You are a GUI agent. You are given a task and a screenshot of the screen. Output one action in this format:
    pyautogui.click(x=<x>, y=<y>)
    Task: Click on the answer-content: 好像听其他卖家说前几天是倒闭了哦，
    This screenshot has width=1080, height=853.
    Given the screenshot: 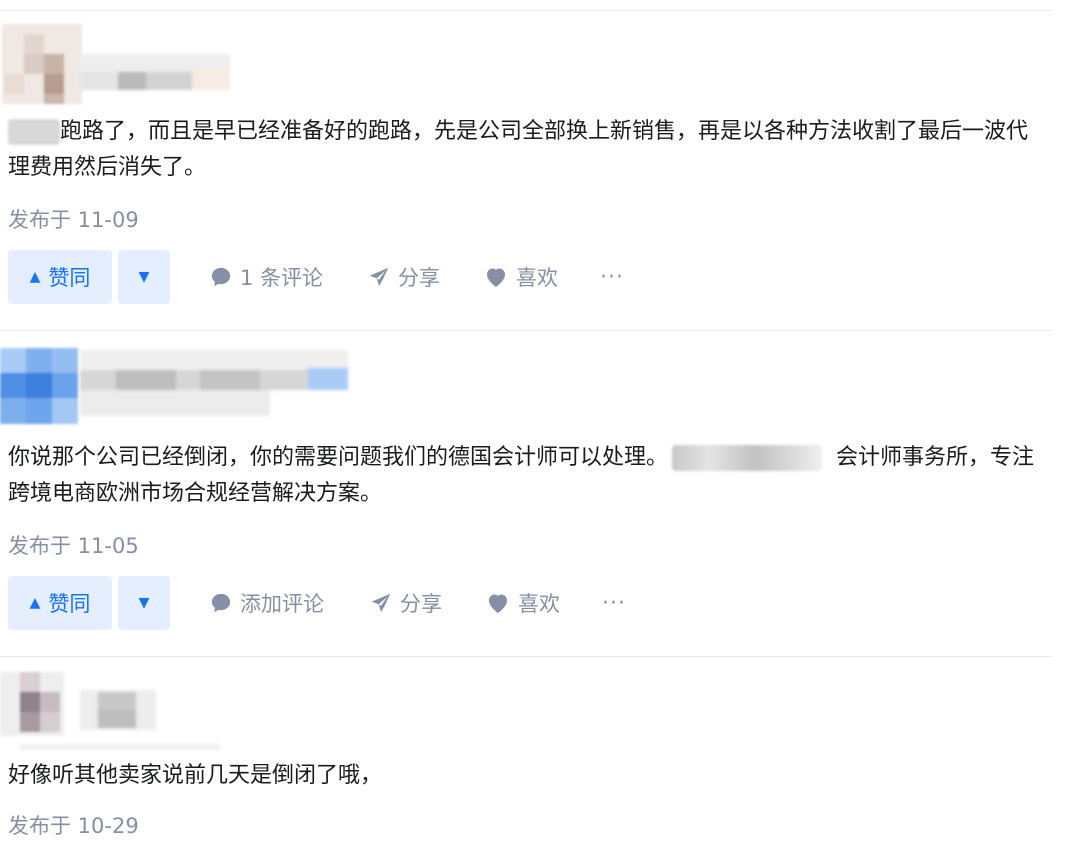 What is the action you would take?
    pyautogui.click(x=528, y=776)
    